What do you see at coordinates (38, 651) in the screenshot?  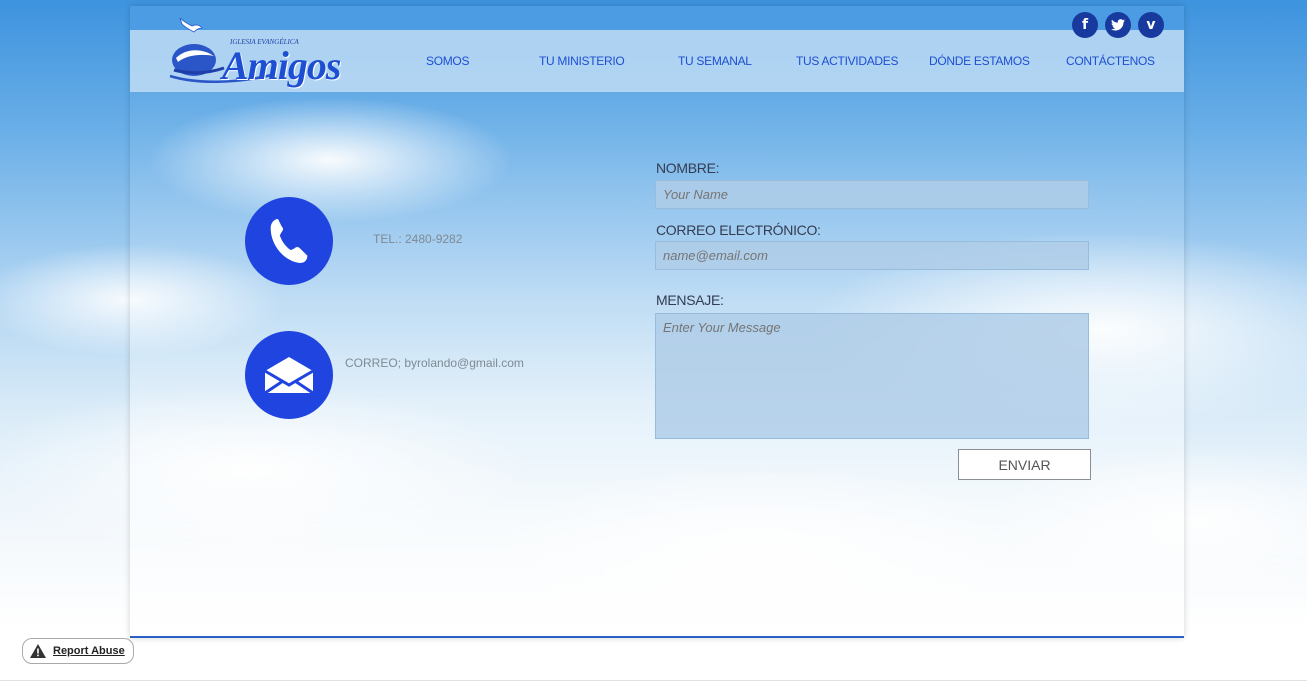 I see `warning-icon` at bounding box center [38, 651].